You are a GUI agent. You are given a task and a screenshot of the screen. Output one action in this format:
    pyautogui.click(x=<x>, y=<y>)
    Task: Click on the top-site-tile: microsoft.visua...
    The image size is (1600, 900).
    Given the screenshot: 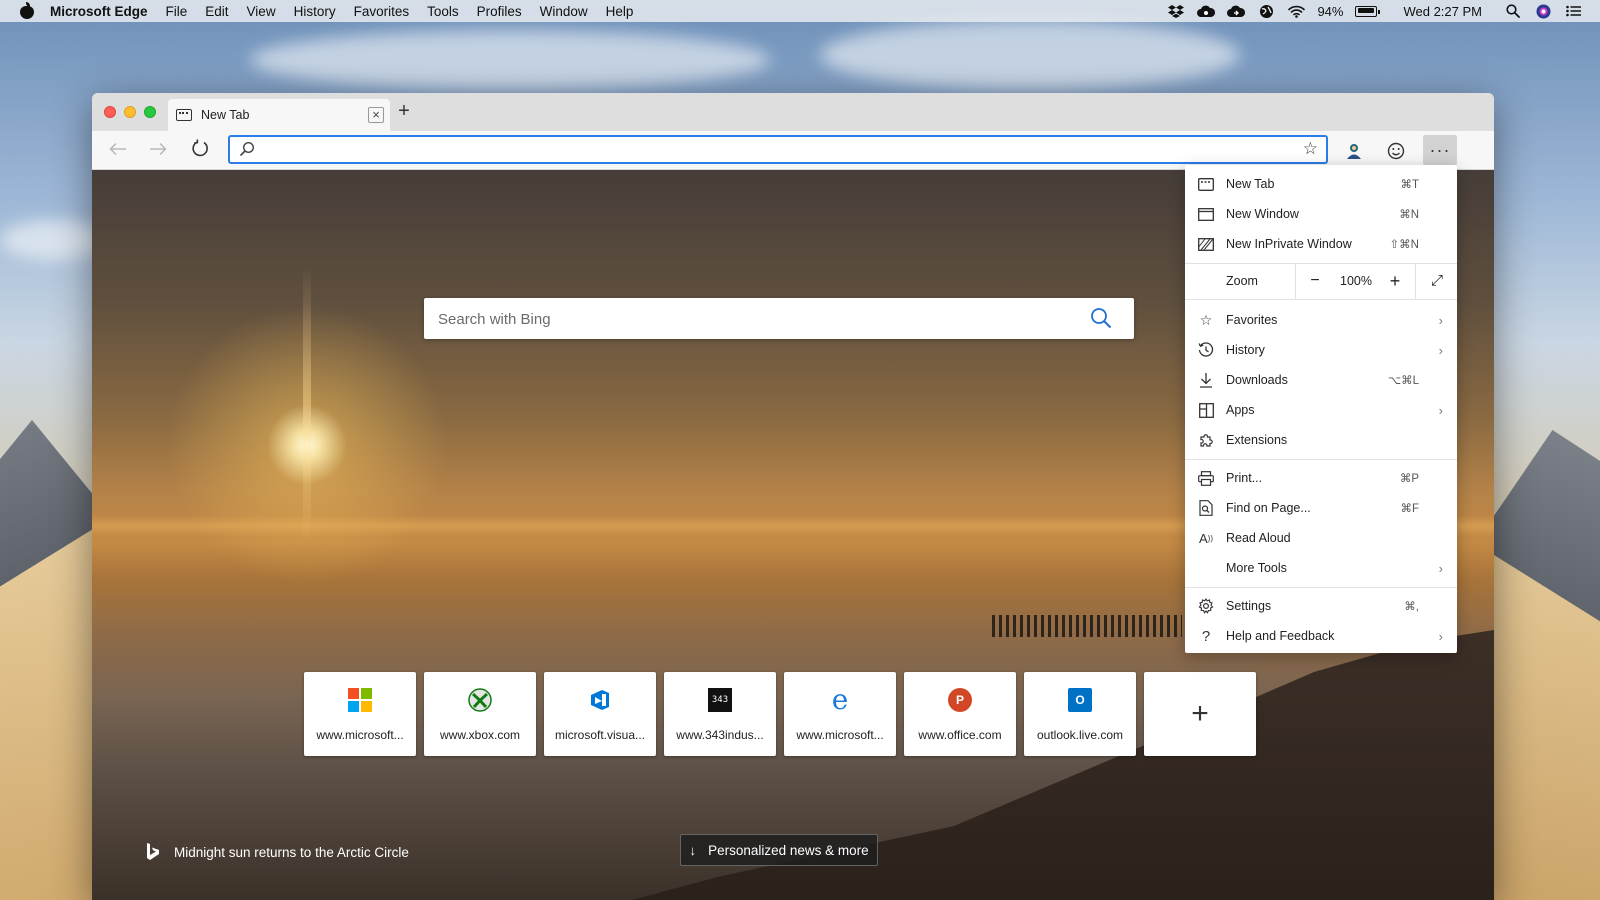 What is the action you would take?
    pyautogui.click(x=600, y=714)
    